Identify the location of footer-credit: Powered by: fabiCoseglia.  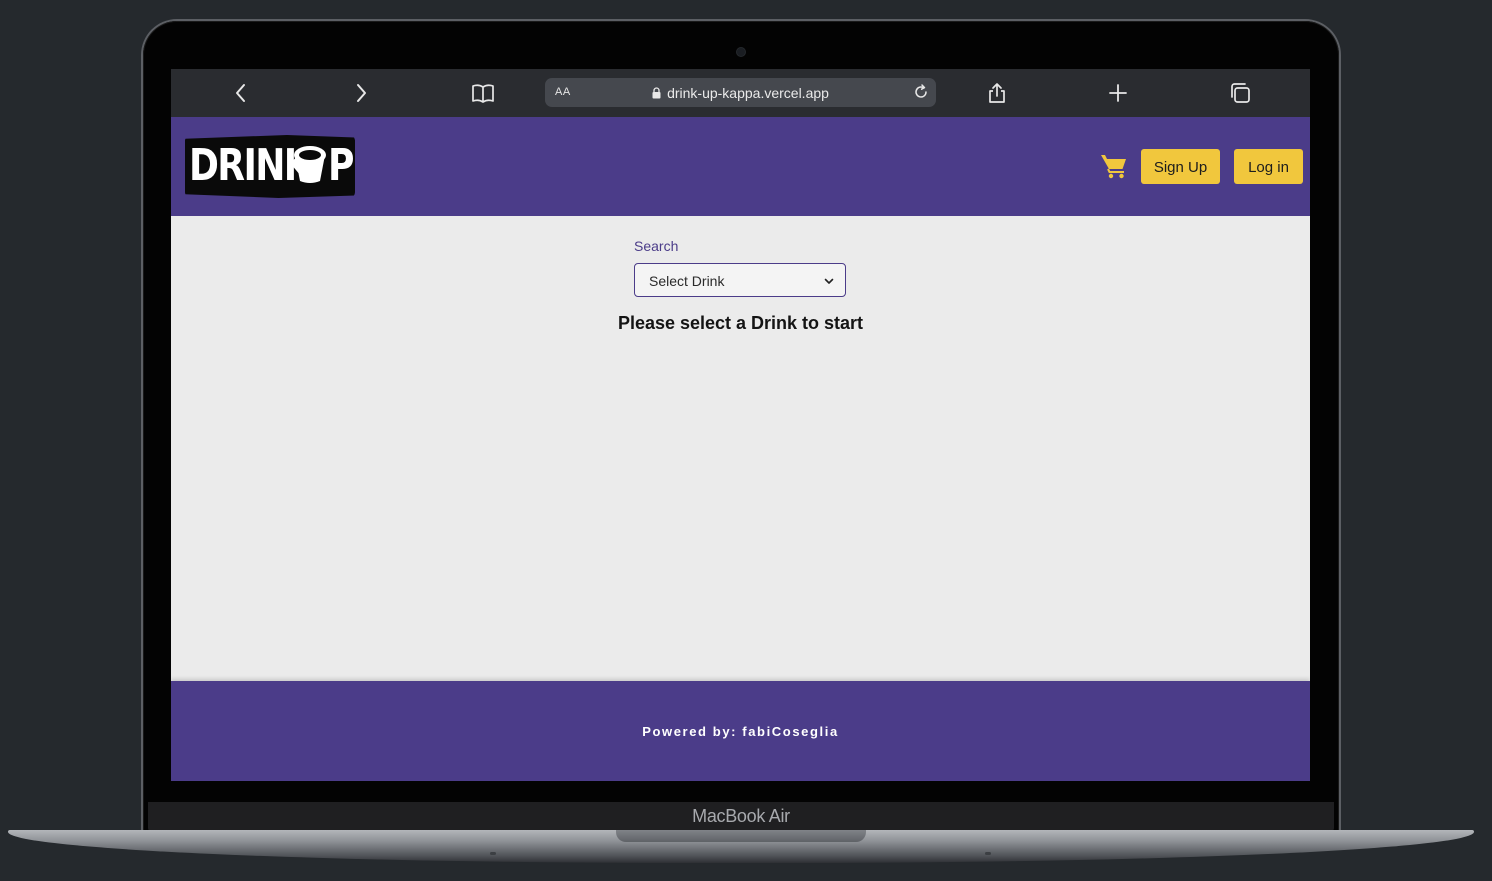
(740, 731).